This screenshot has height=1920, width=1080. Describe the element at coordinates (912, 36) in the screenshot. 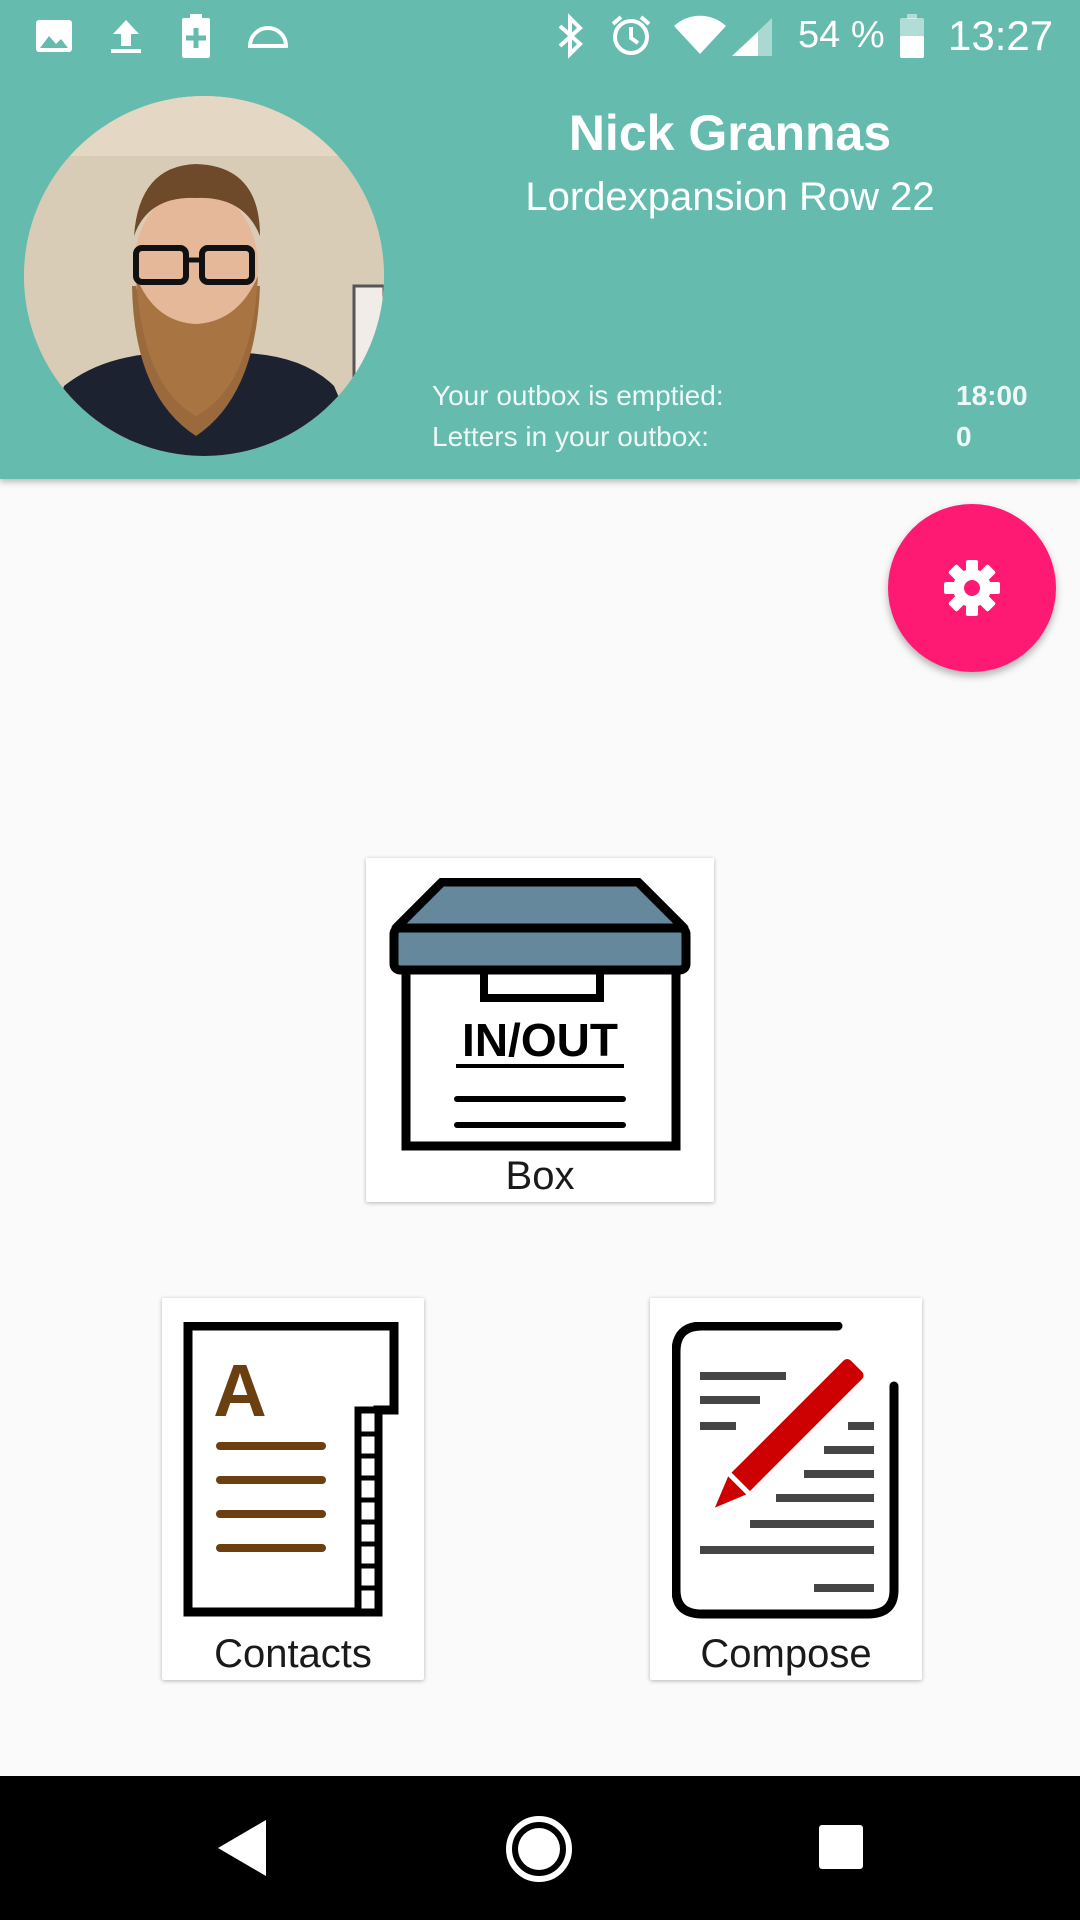

I see `battery-icon` at that location.